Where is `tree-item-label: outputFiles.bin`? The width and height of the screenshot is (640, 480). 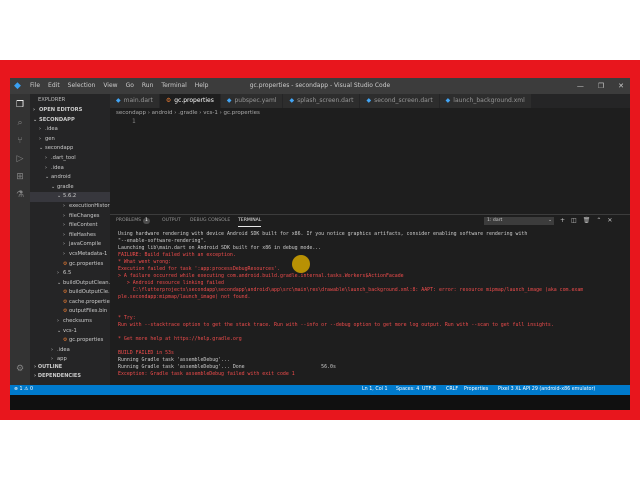 tree-item-label: outputFiles.bin is located at coordinates (88, 311).